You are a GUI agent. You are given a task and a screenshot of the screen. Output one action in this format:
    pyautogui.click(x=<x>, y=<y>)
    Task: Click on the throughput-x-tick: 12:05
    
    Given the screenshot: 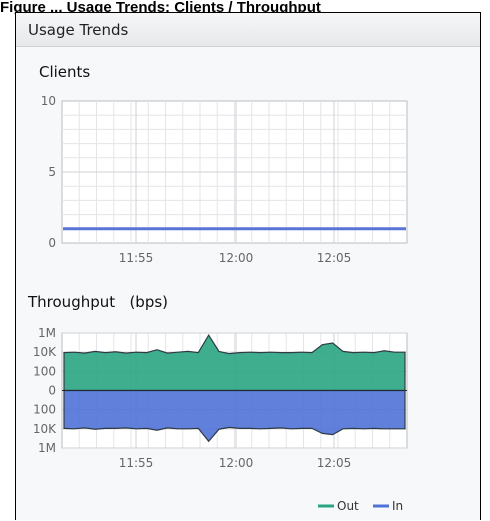 What is the action you would take?
    pyautogui.click(x=334, y=463)
    